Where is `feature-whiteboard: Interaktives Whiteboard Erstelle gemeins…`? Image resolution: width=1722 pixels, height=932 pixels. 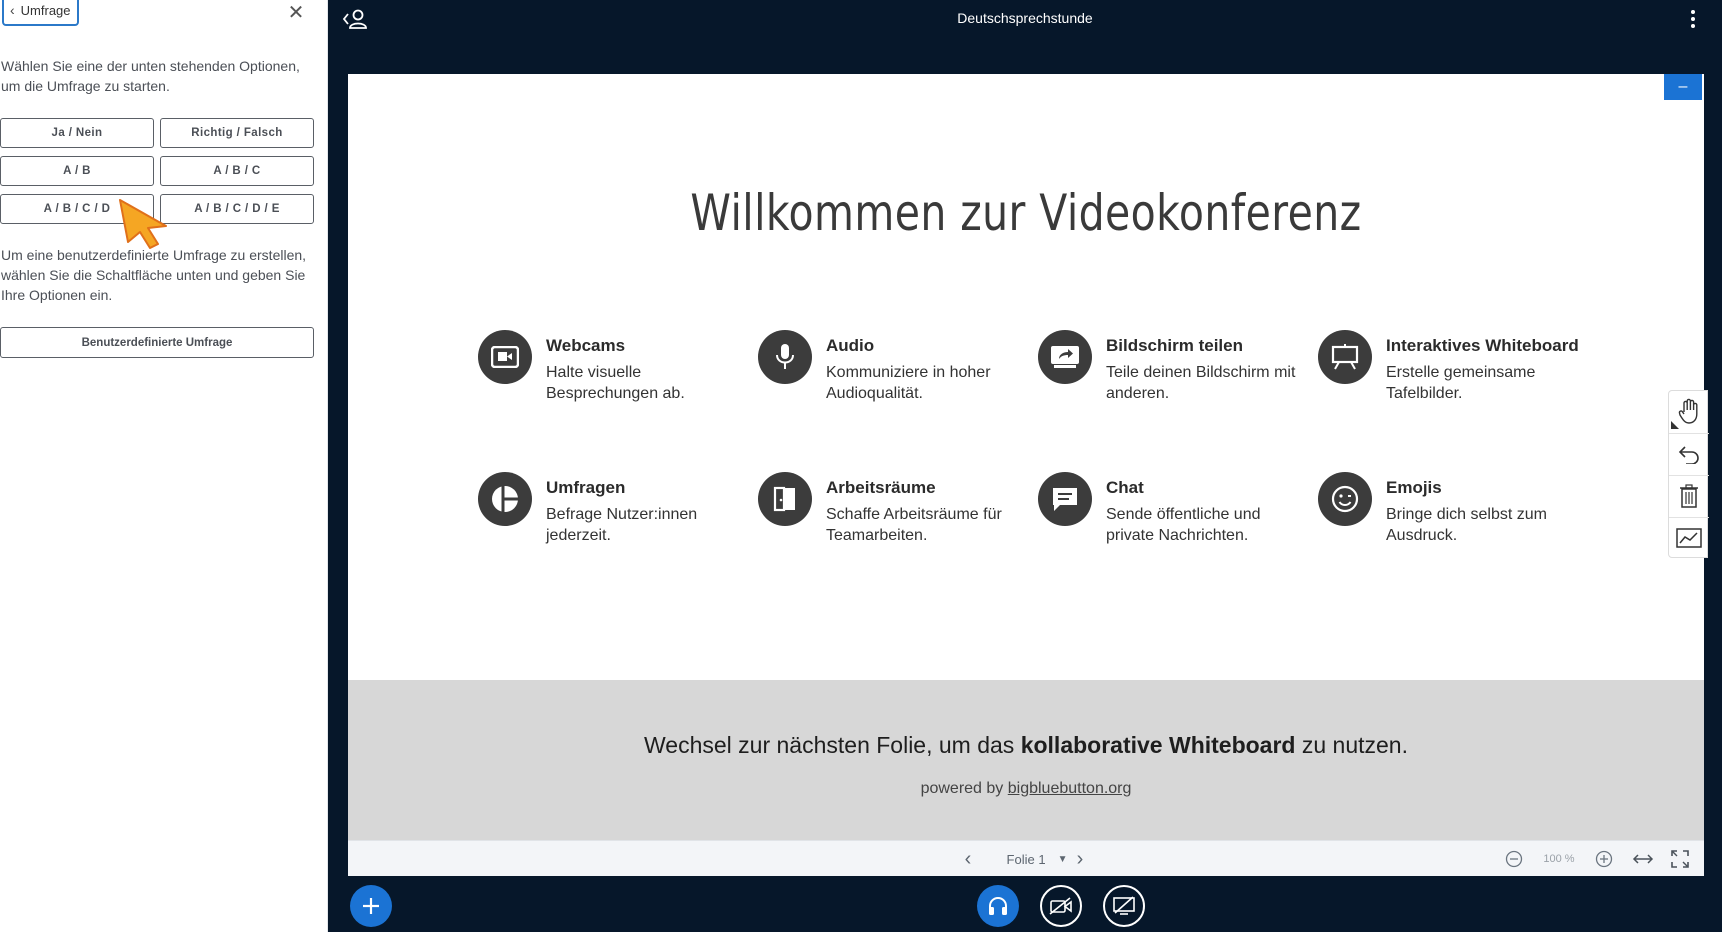
feature-whiteboard: Interaktives Whiteboard Erstelle gemeins… is located at coordinates (1448, 375).